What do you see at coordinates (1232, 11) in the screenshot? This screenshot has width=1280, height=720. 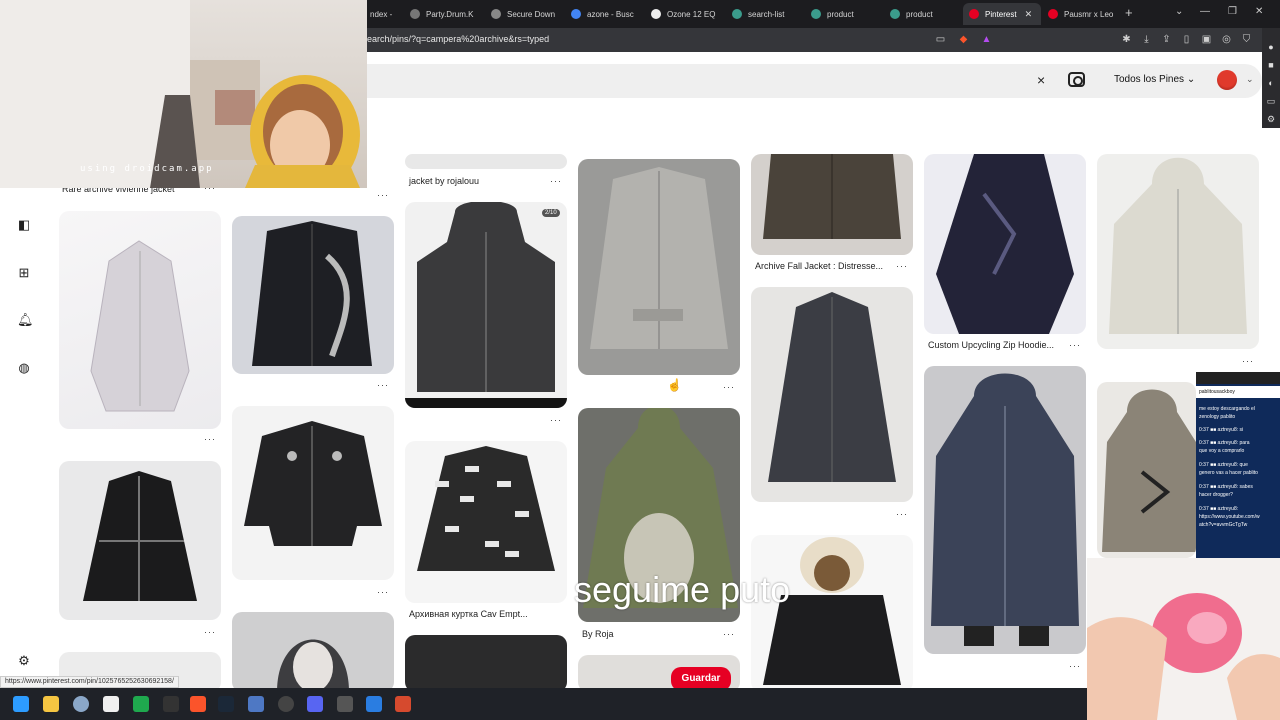 I see `maximize-icon: ❐` at bounding box center [1232, 11].